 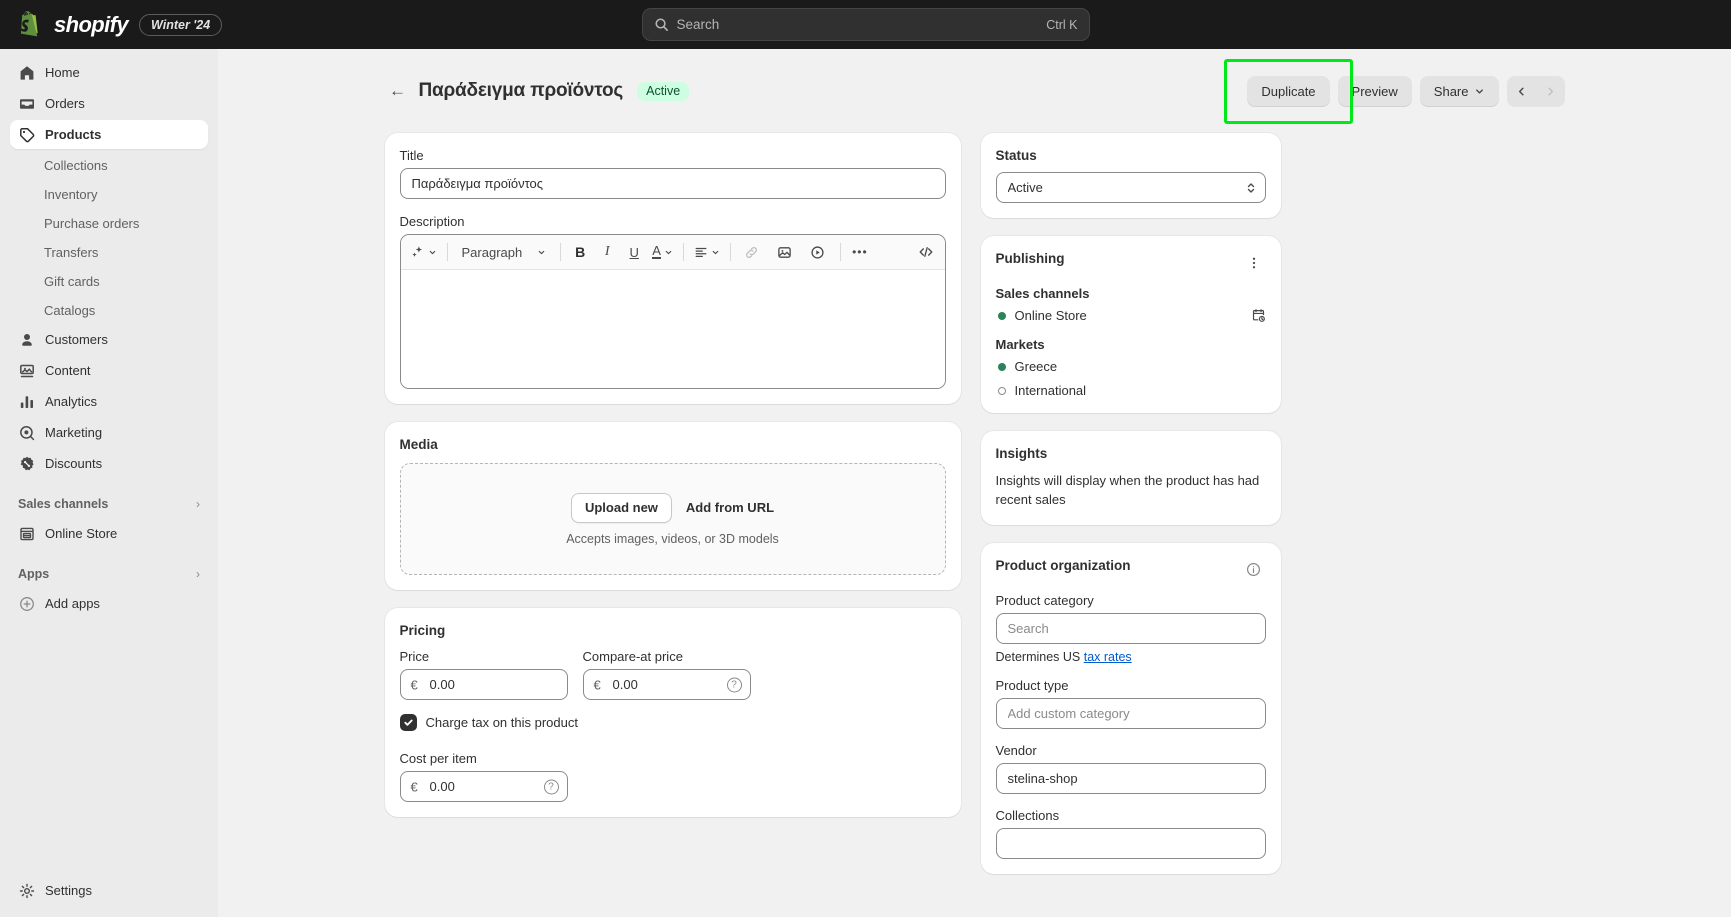 What do you see at coordinates (860, 252) in the screenshot?
I see `more-options-button: •••` at bounding box center [860, 252].